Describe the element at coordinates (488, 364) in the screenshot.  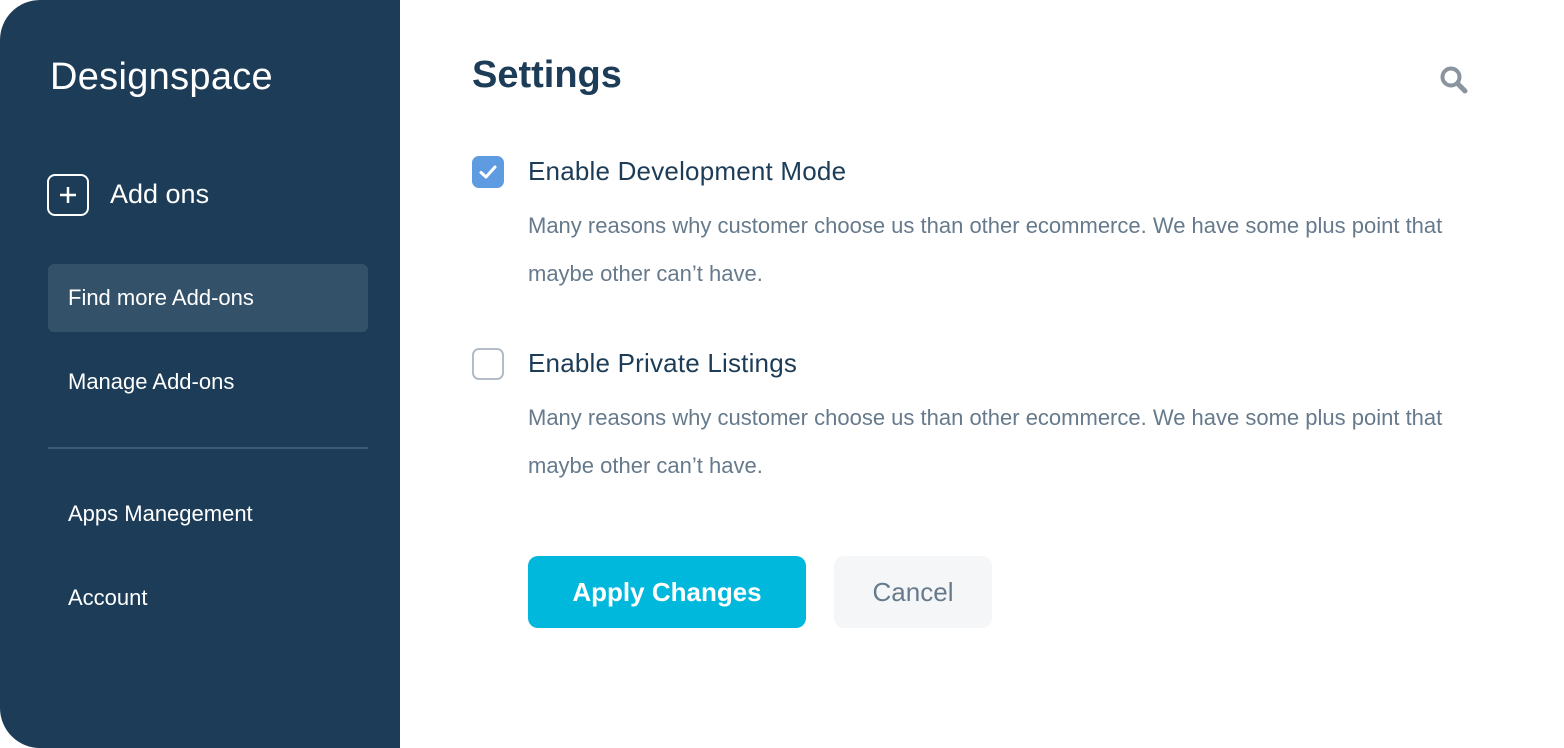
I see `private-listings-checkbox` at that location.